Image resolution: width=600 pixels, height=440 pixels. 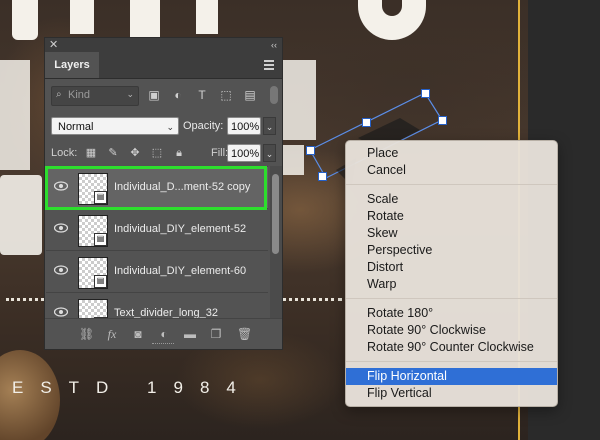 I want to click on fill-input: 100%, so click(x=244, y=153).